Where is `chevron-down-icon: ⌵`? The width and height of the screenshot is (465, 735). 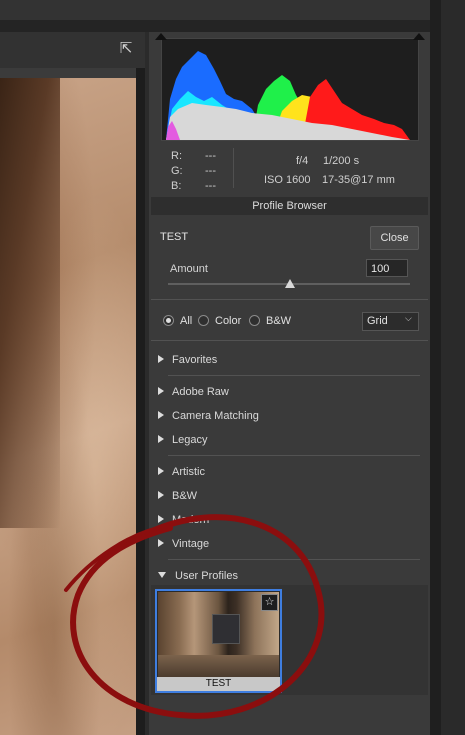 chevron-down-icon: ⌵ is located at coordinates (408, 318).